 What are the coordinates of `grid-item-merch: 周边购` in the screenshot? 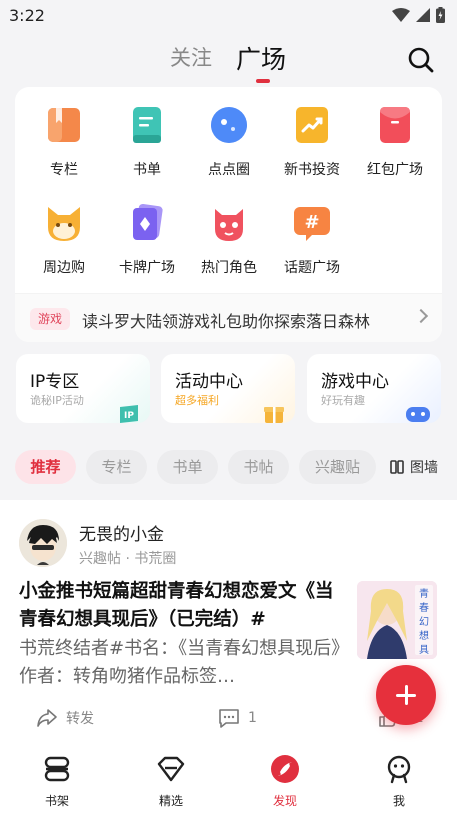 It's located at (64, 240).